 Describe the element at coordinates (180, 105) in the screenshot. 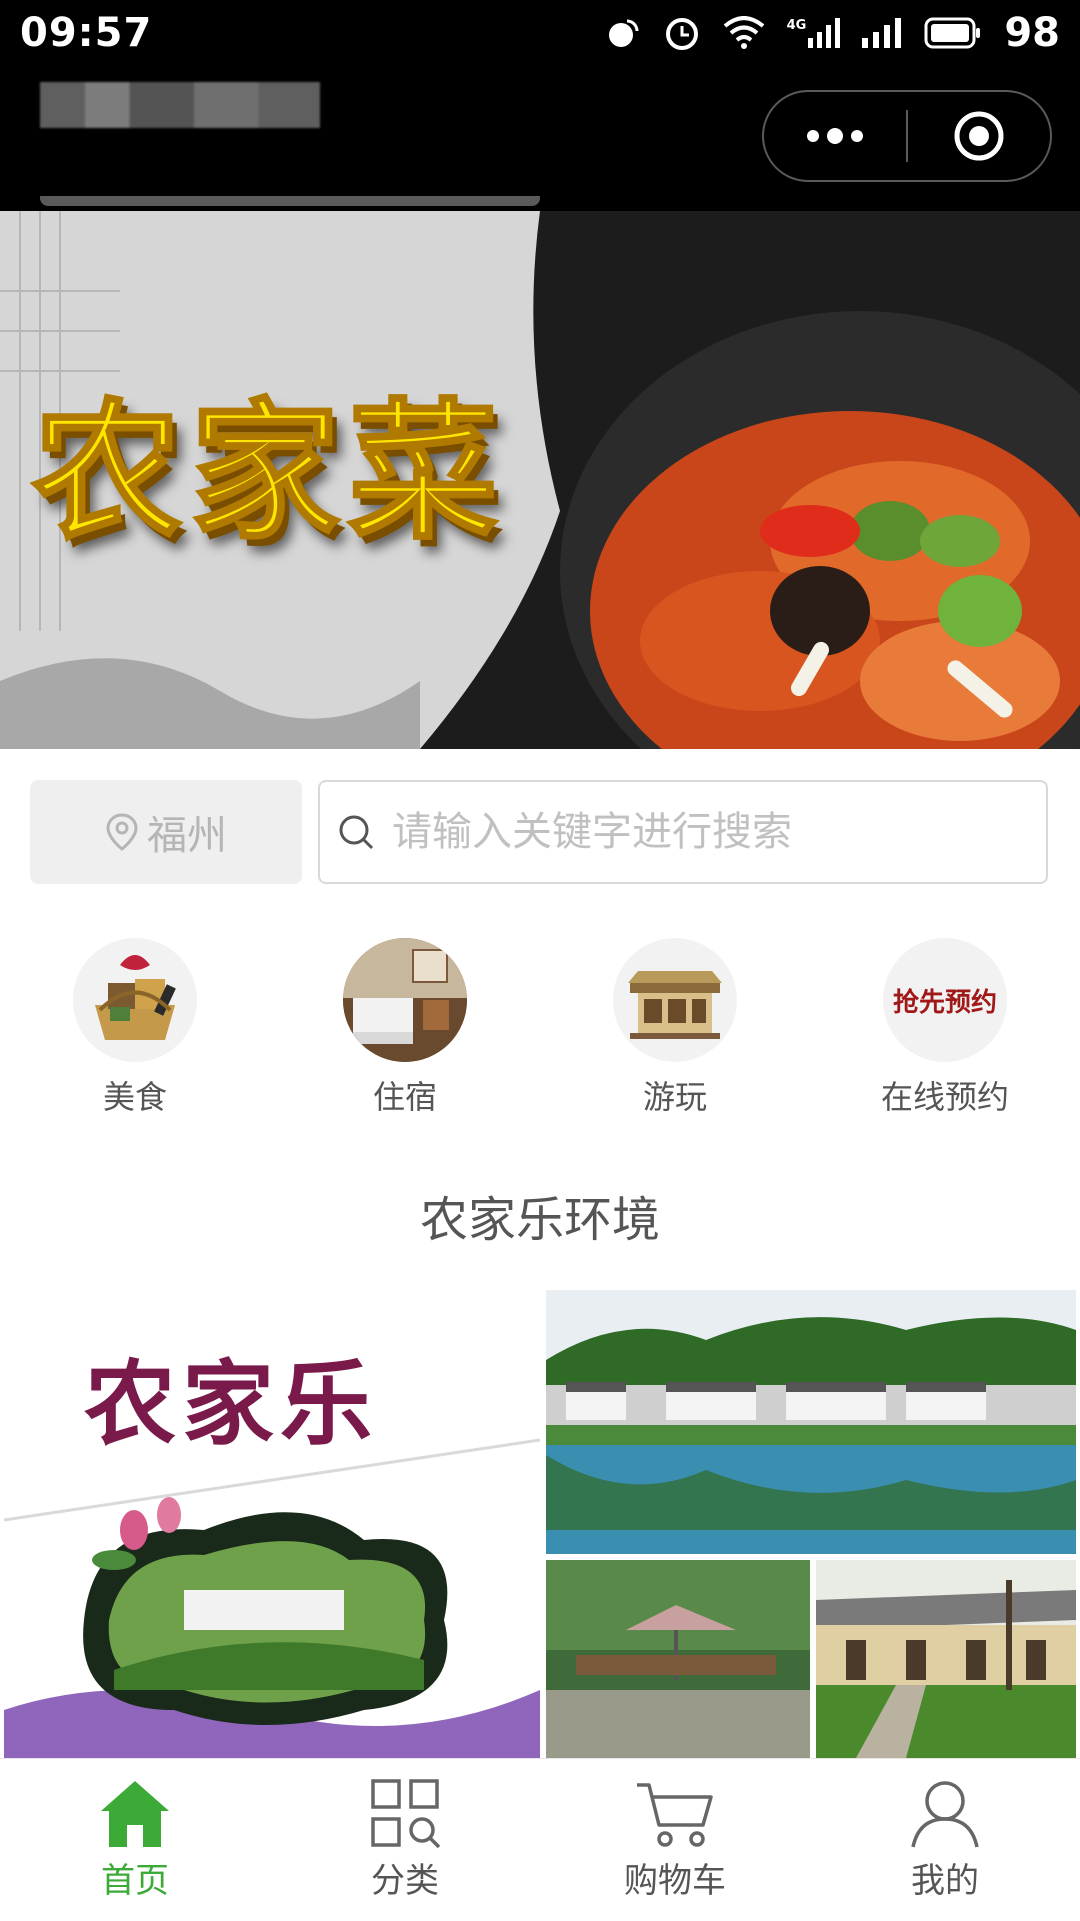

I see `blurred-title` at that location.